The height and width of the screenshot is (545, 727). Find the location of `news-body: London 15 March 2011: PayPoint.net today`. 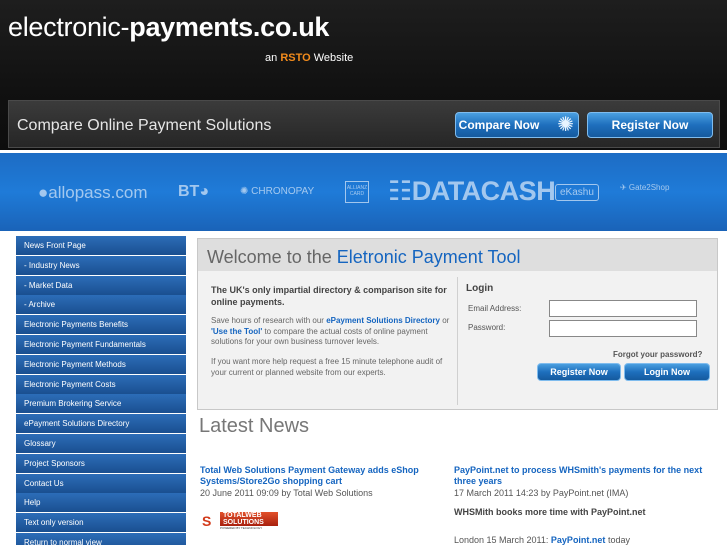

news-body: London 15 March 2011: PayPoint.net today is located at coordinates (579, 540).